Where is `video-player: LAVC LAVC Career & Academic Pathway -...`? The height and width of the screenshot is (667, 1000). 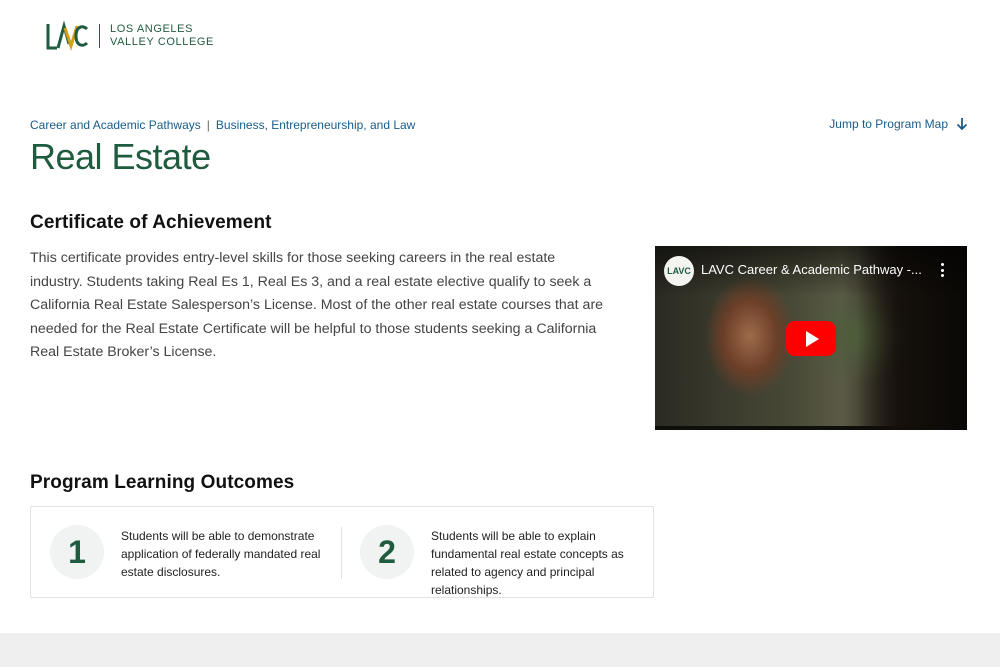
video-player: LAVC LAVC Career & Academic Pathway -... is located at coordinates (811, 338).